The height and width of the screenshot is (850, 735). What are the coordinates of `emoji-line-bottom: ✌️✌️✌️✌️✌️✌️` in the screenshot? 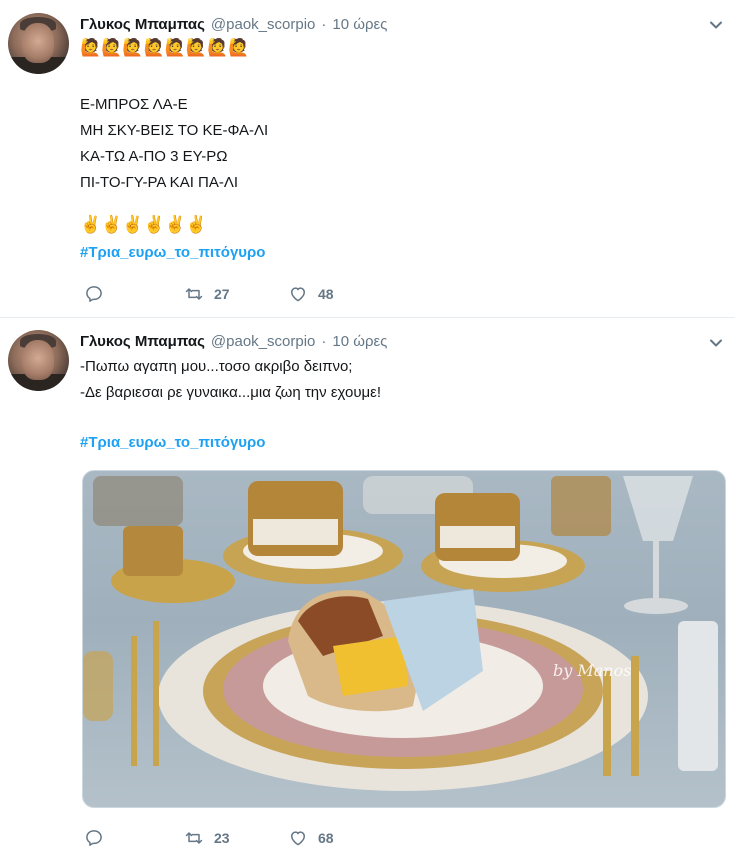 It's located at (144, 224).